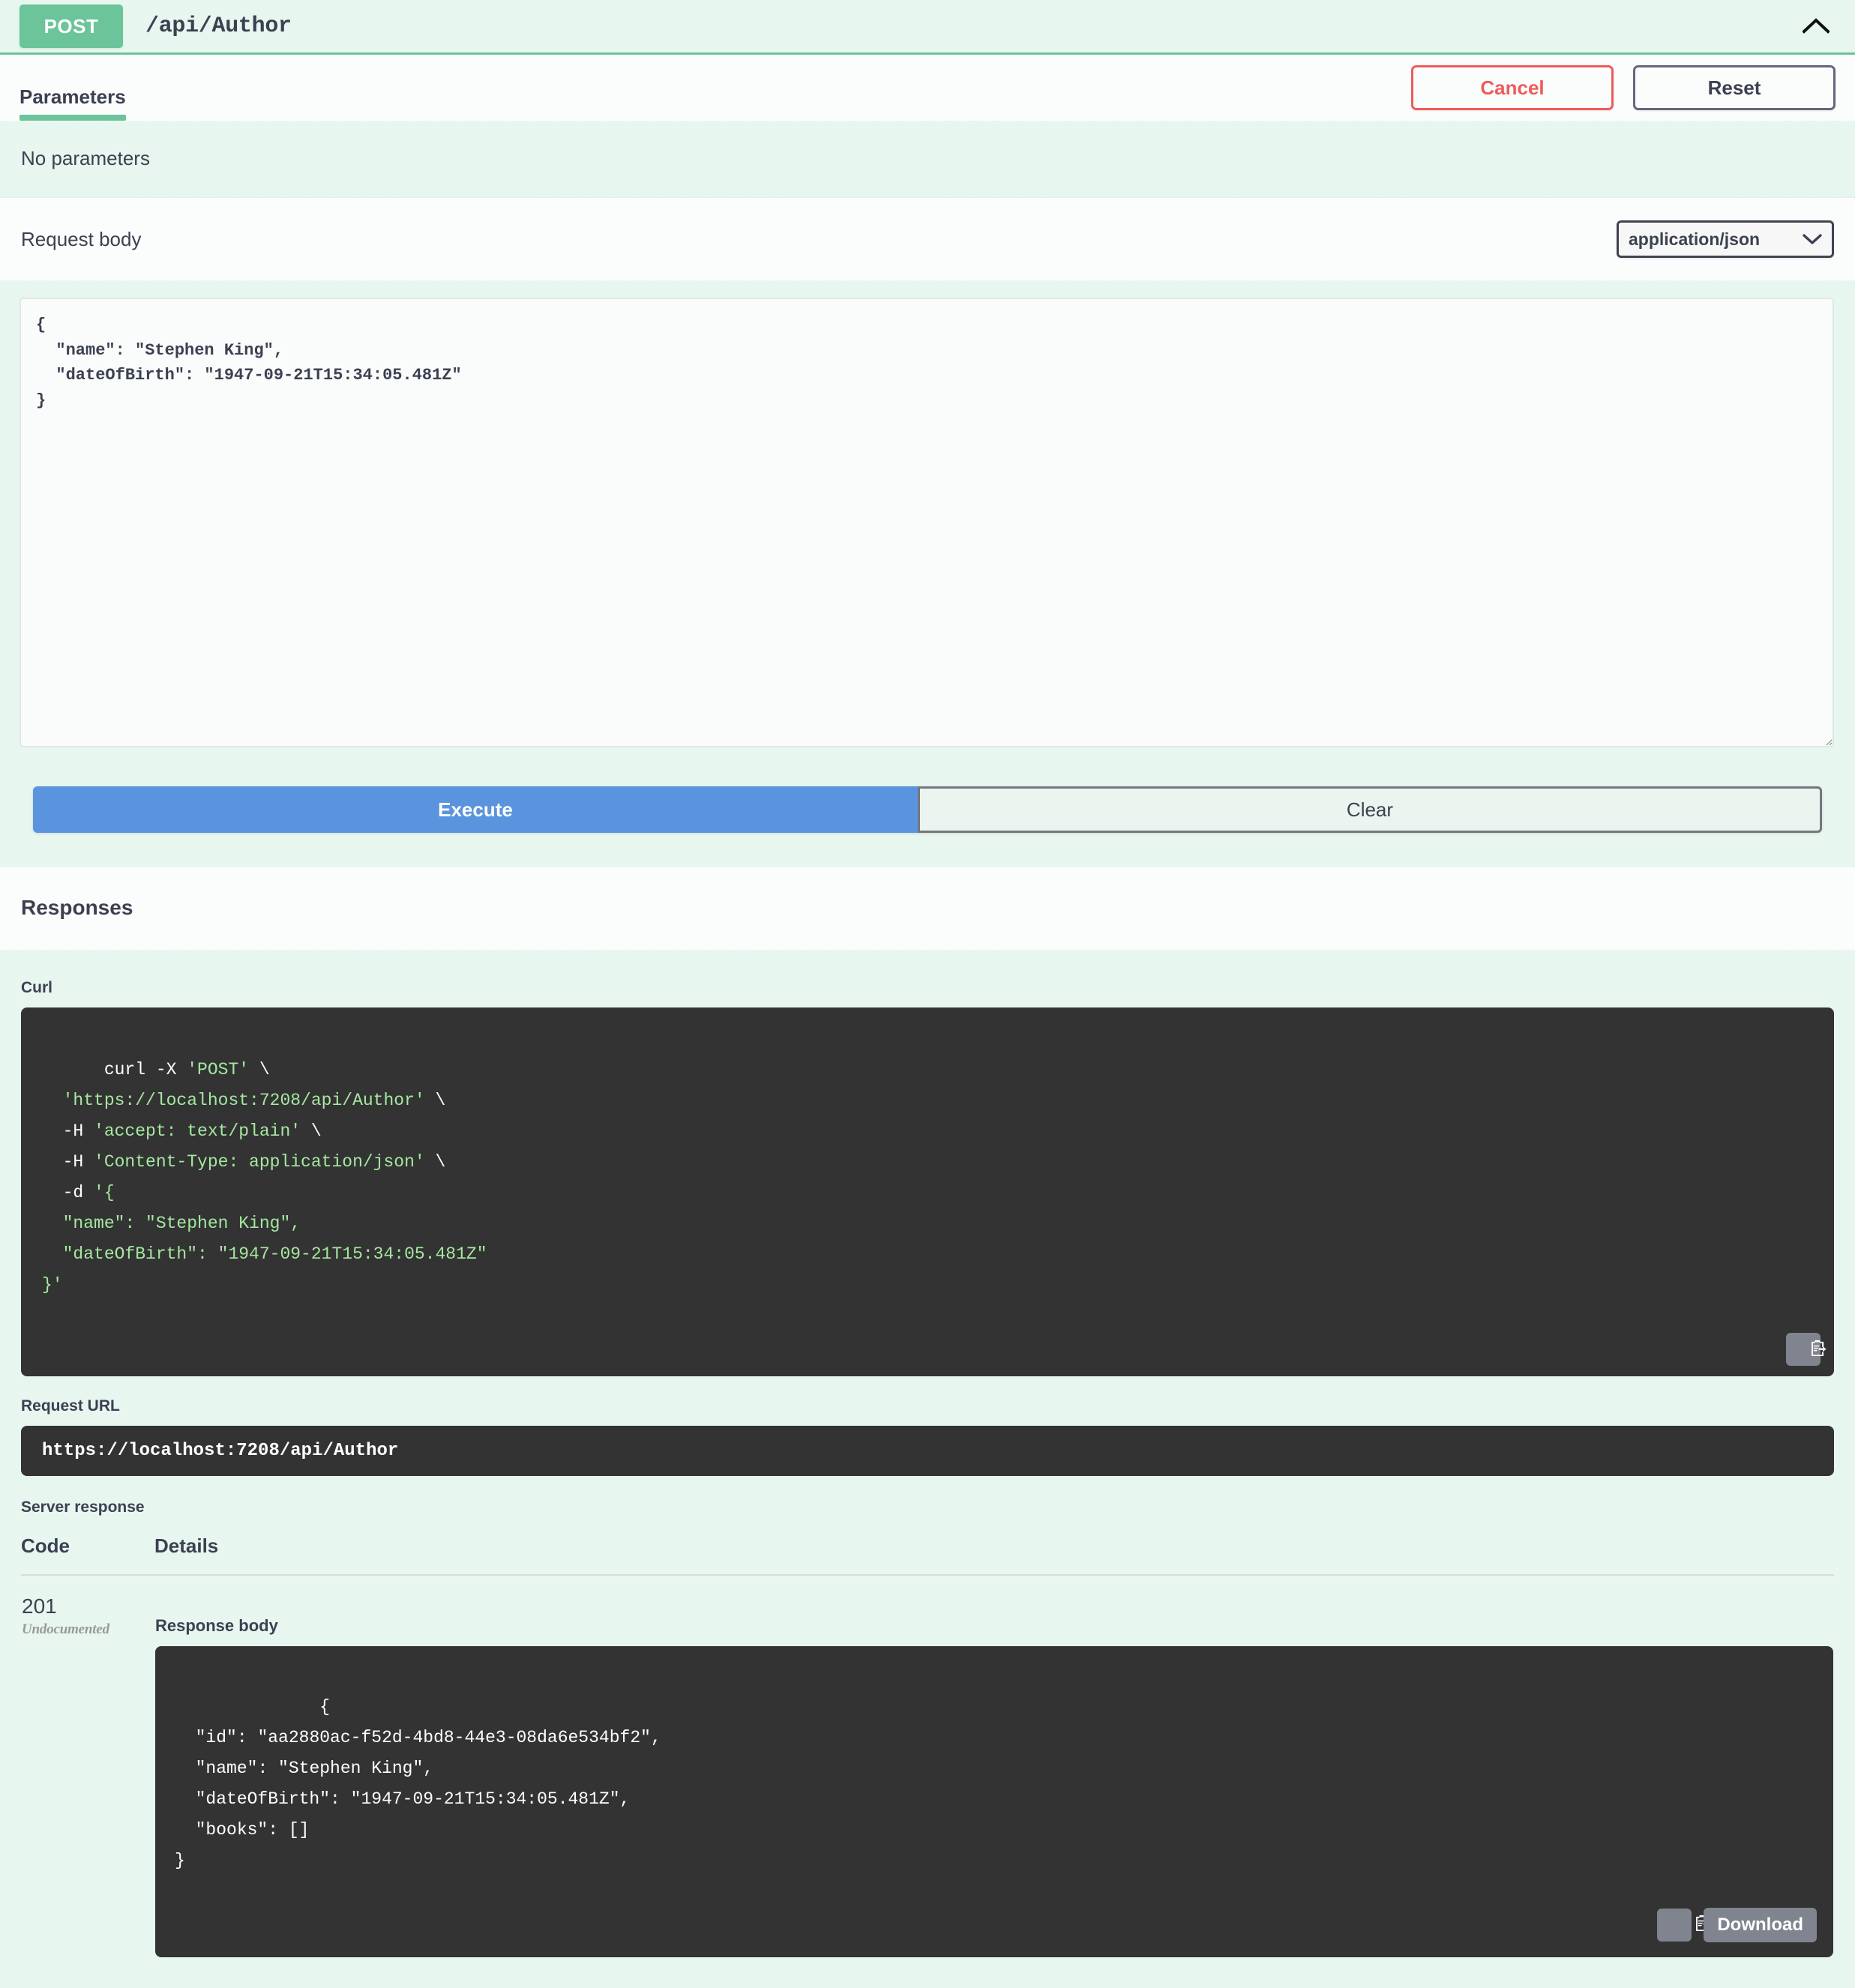  Describe the element at coordinates (1760, 1924) in the screenshot. I see `download-response-button: Download` at that location.